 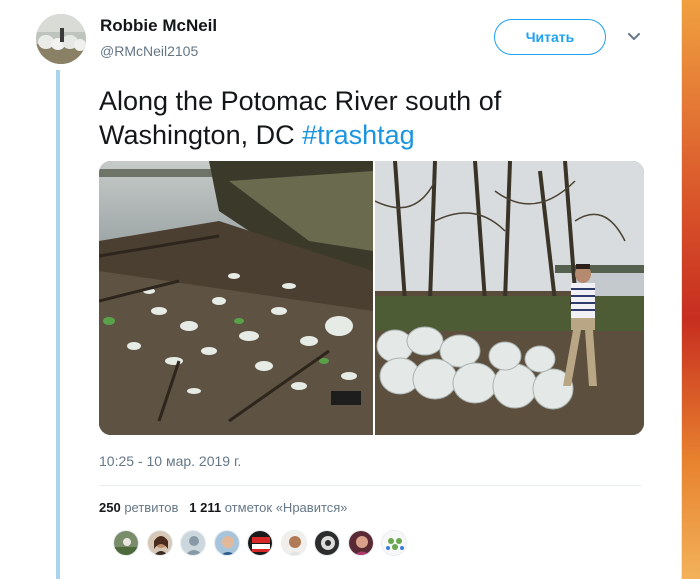 I want to click on author-avatar, so click(x=61, y=39).